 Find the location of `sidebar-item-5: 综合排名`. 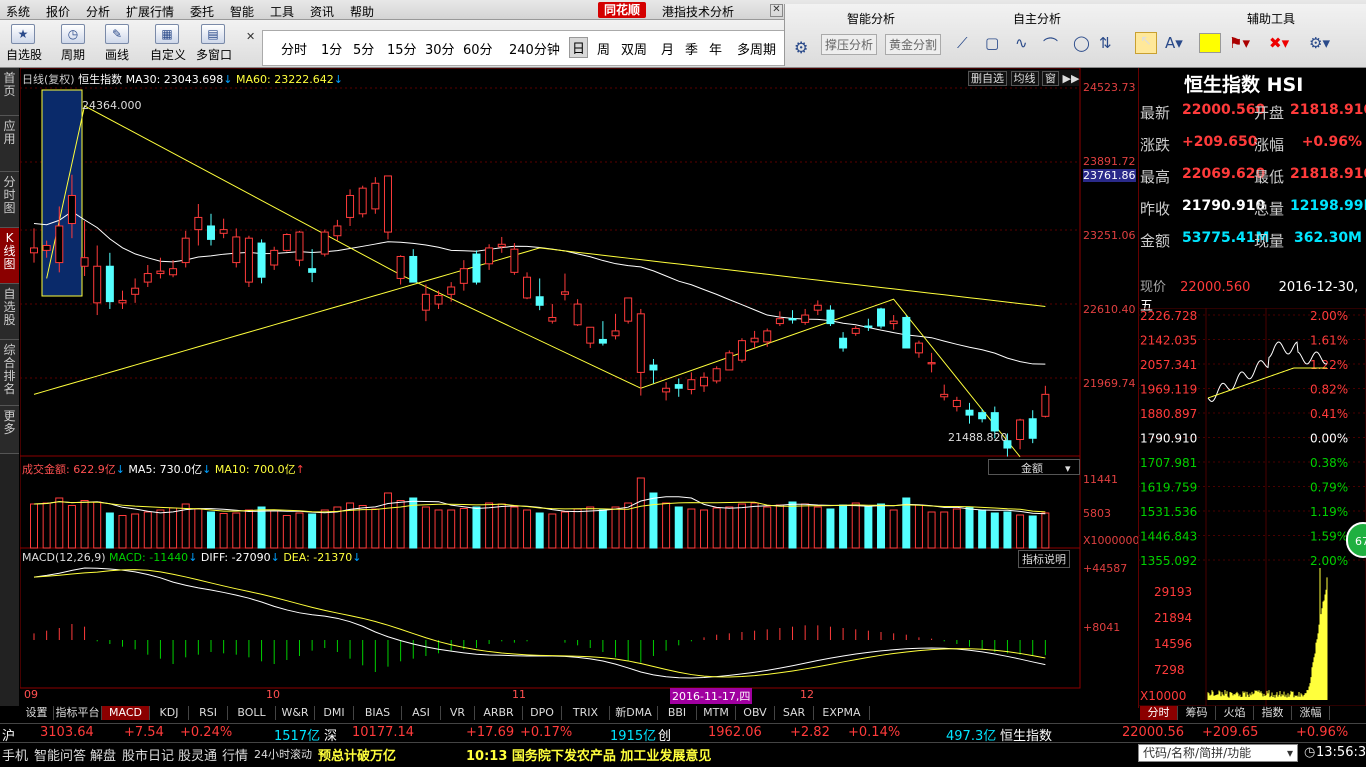

sidebar-item-5: 综合排名 is located at coordinates (9, 373).